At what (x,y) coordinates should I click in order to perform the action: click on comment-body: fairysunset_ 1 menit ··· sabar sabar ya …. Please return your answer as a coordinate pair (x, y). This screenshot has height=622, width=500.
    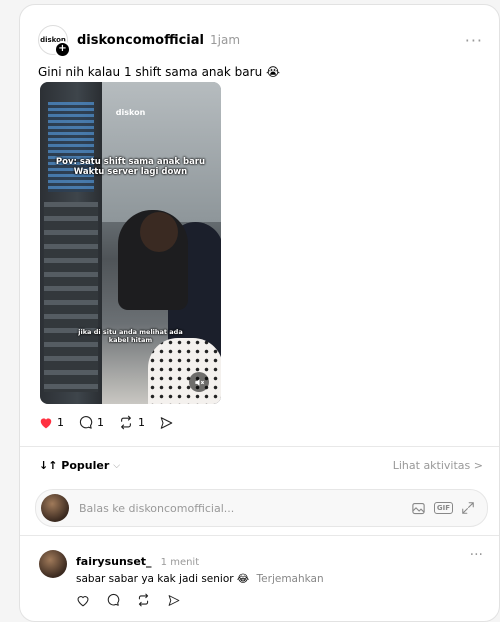
    Looking at the image, I should click on (279, 566).